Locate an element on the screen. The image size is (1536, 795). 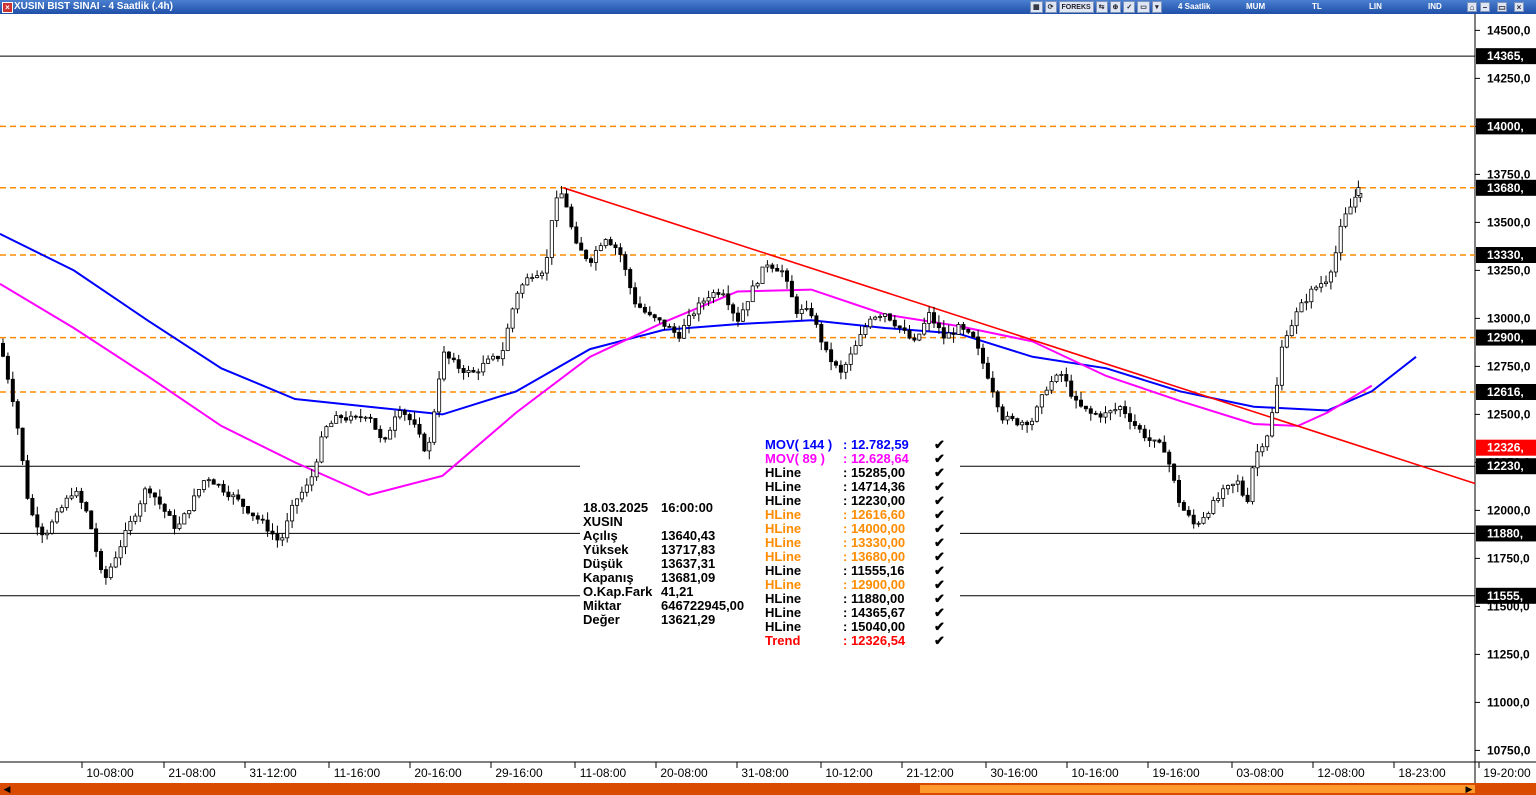
hline-label: 13330, is located at coordinates (1505, 255).